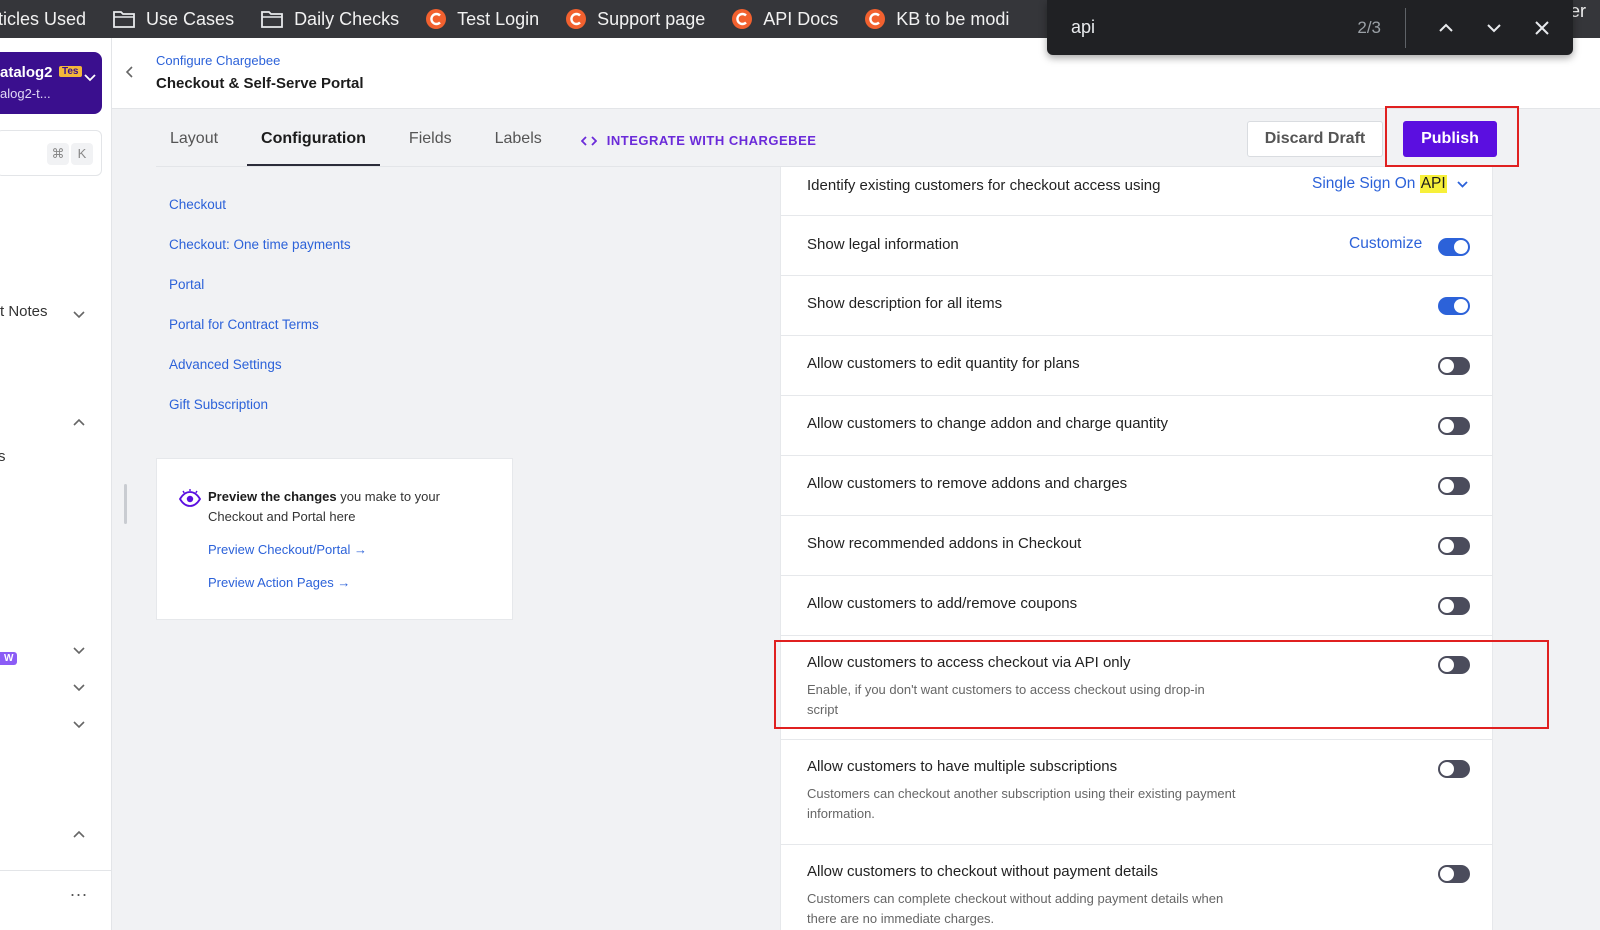 The height and width of the screenshot is (930, 1600). What do you see at coordinates (1364, 183) in the screenshot?
I see `dropdown-value: Single Sign On` at bounding box center [1364, 183].